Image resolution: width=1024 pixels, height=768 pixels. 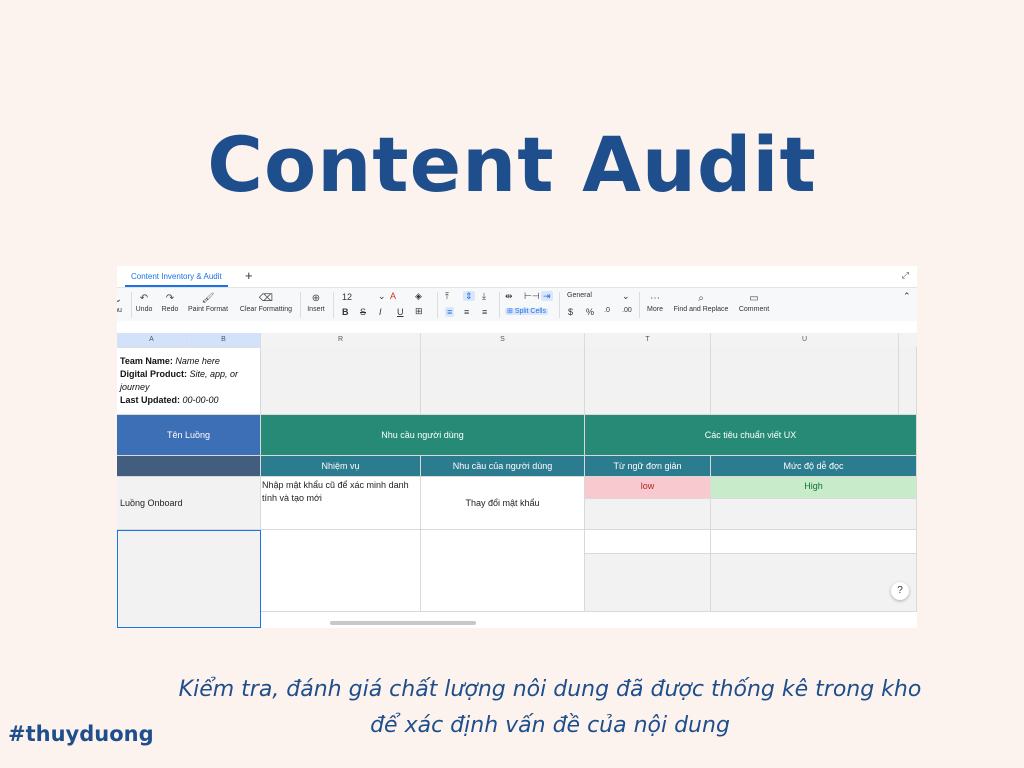 What do you see at coordinates (189, 579) in the screenshot?
I see `selected-cell` at bounding box center [189, 579].